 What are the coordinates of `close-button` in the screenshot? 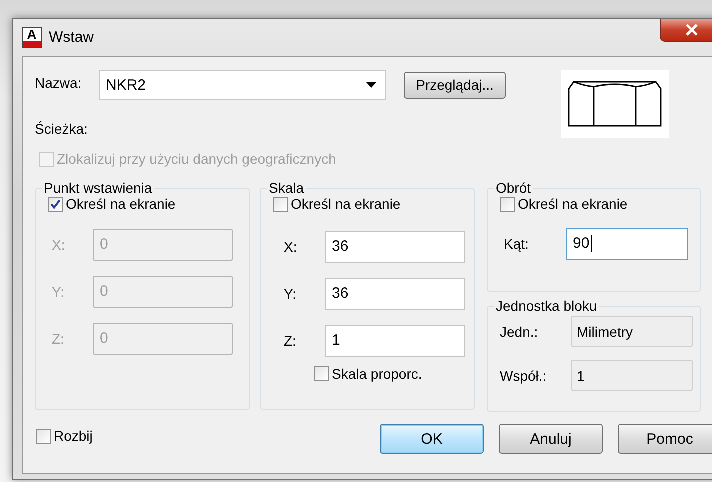 It's located at (686, 30).